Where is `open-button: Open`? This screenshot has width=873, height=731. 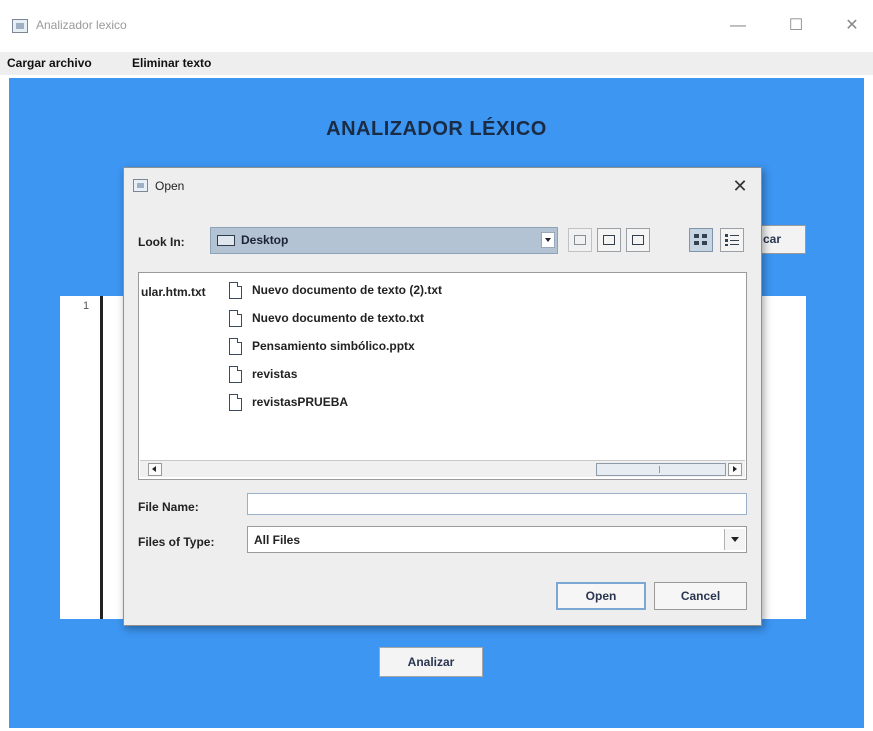
open-button: Open is located at coordinates (601, 596).